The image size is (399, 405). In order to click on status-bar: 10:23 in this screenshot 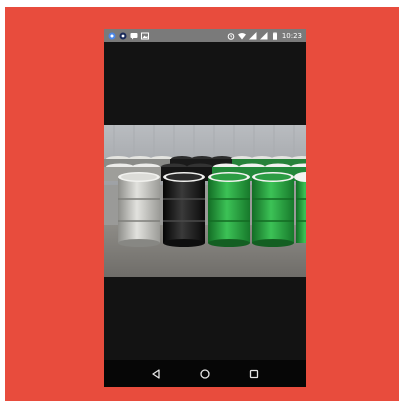, I will do `click(205, 35)`.